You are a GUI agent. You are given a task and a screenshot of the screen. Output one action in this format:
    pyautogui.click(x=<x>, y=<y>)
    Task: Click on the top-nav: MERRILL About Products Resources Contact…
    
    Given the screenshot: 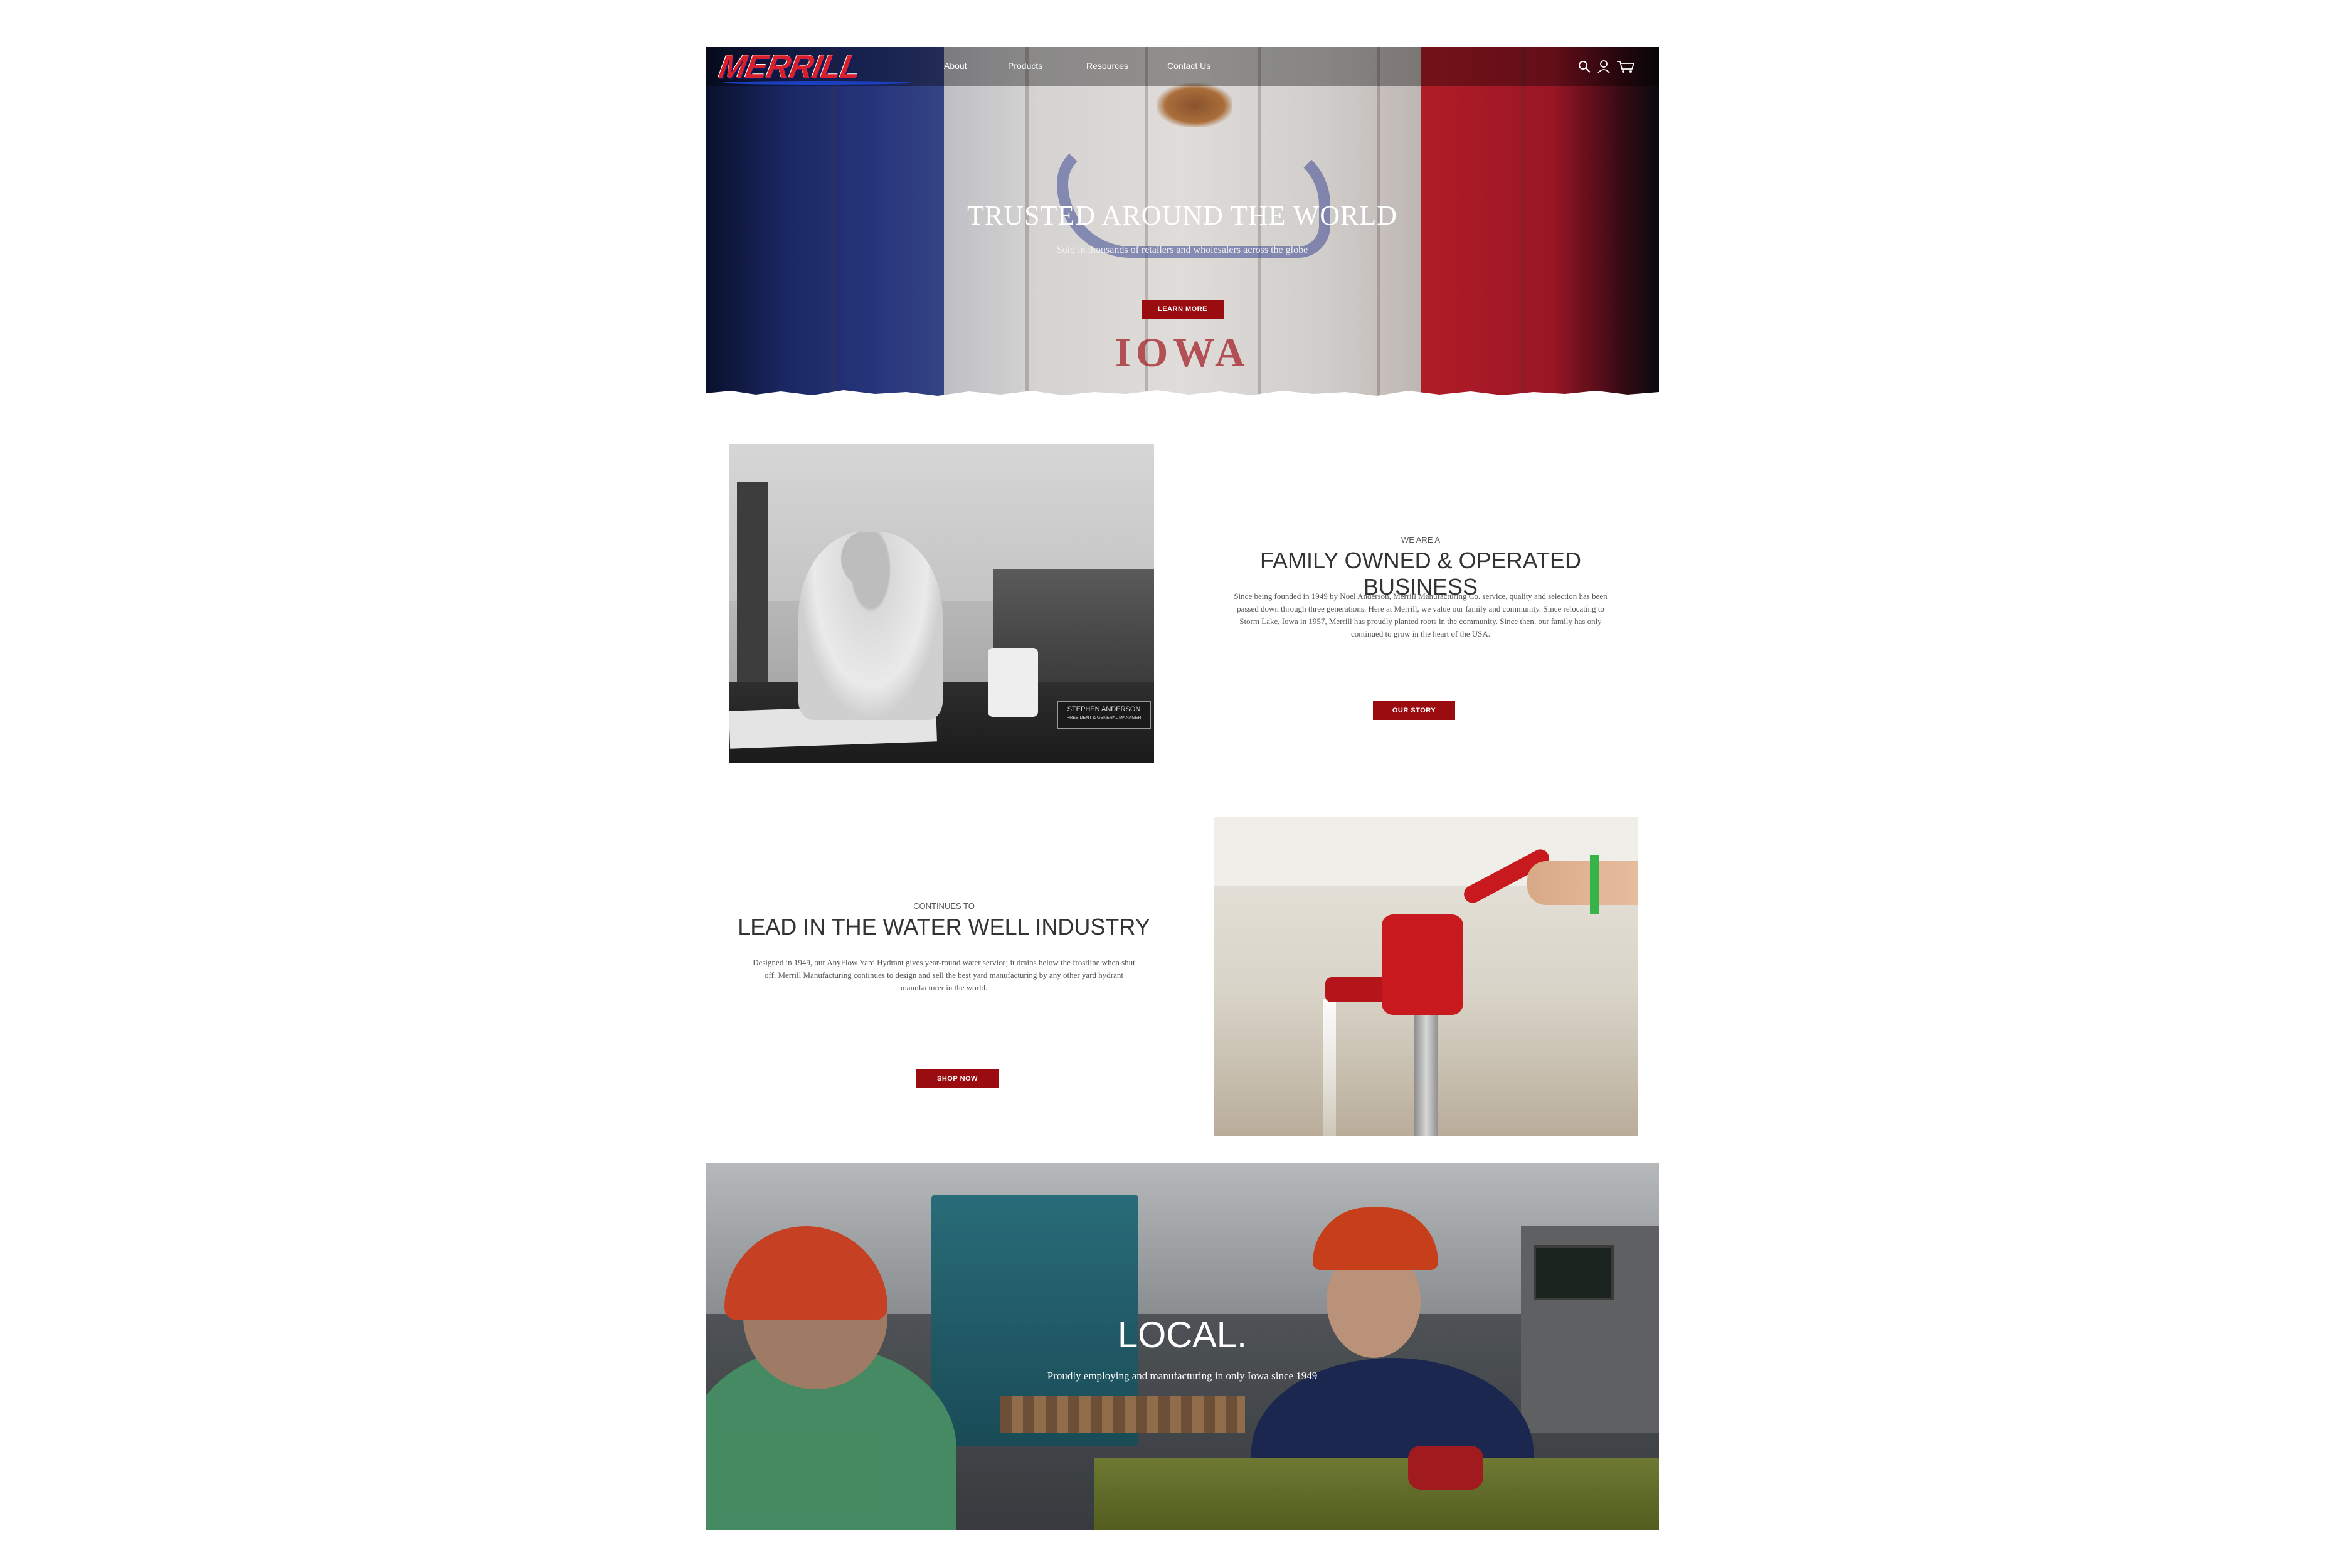 What is the action you would take?
    pyautogui.click(x=1182, y=66)
    